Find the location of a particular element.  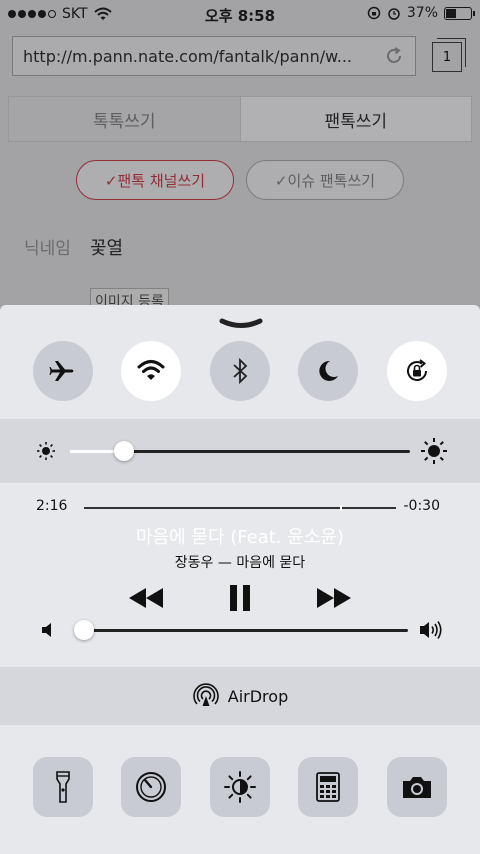

status-bar: SKT 오후 8:58 37% is located at coordinates (240, 14).